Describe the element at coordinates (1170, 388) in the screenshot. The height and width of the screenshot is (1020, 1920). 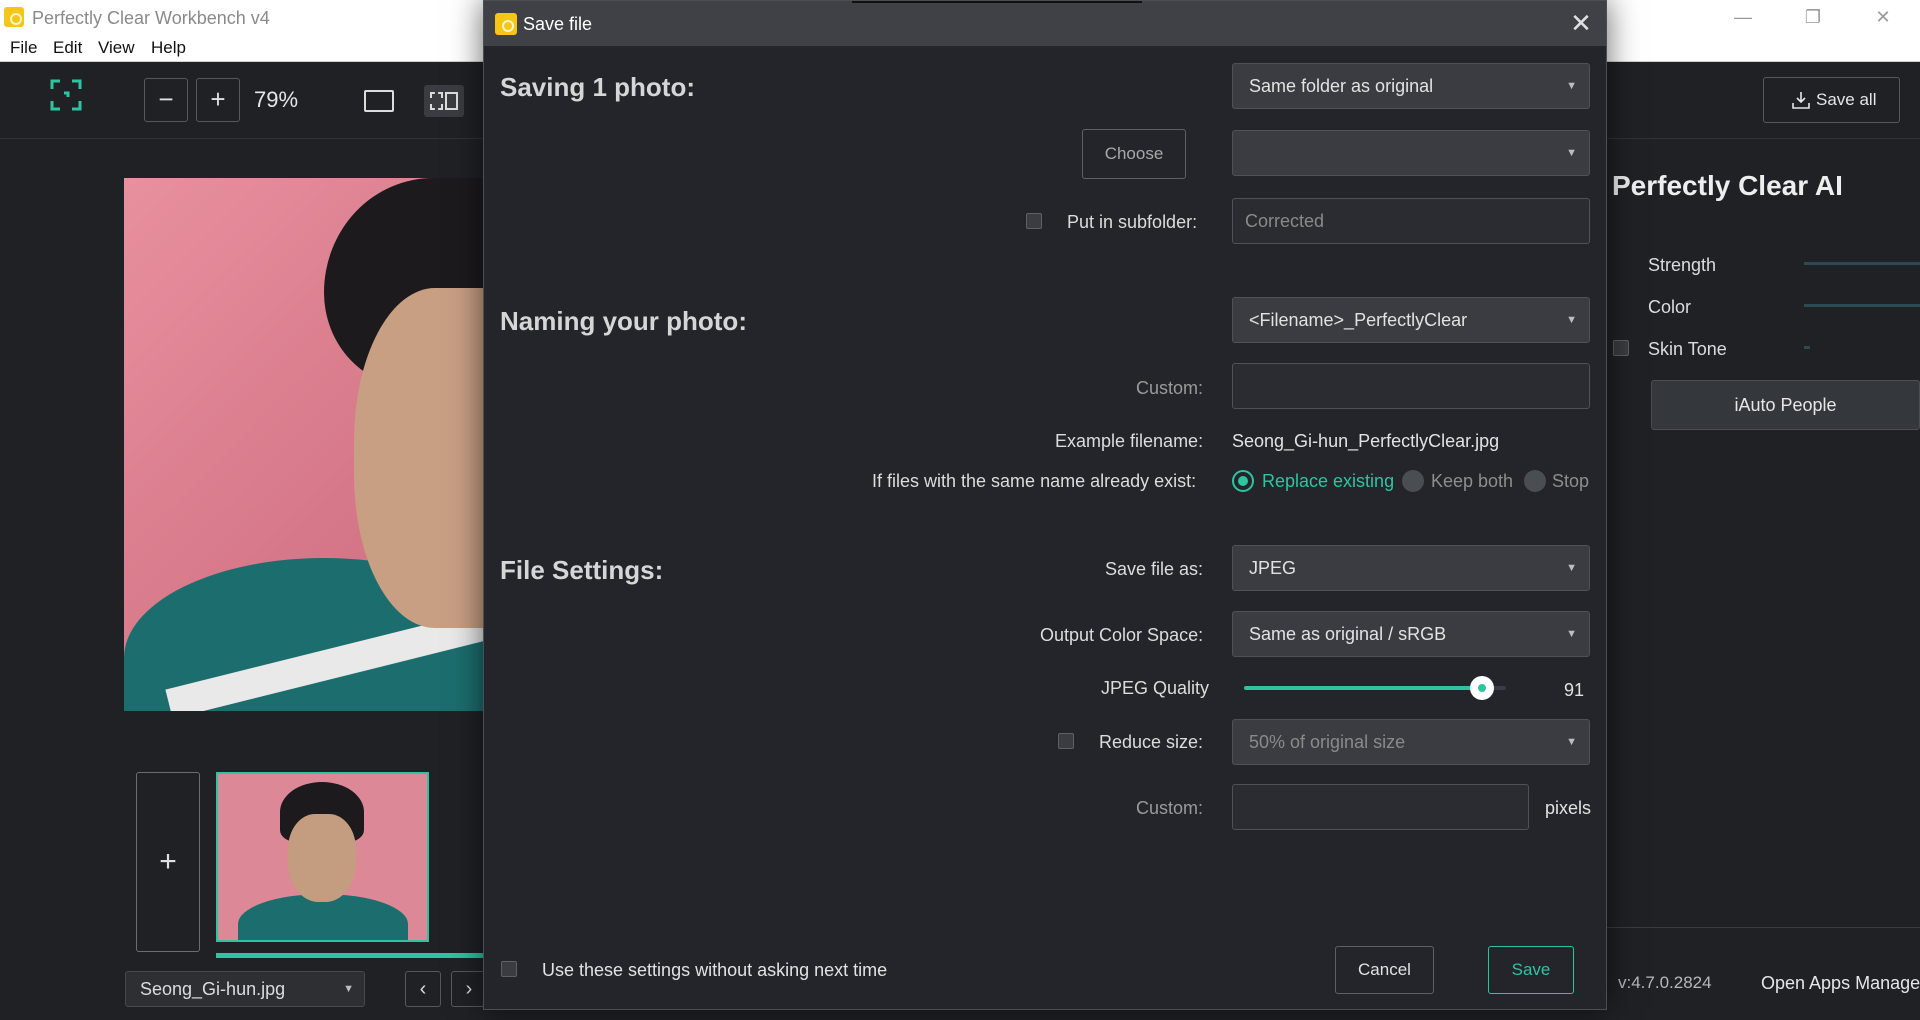
I see `custom-name-label: Custom:` at that location.